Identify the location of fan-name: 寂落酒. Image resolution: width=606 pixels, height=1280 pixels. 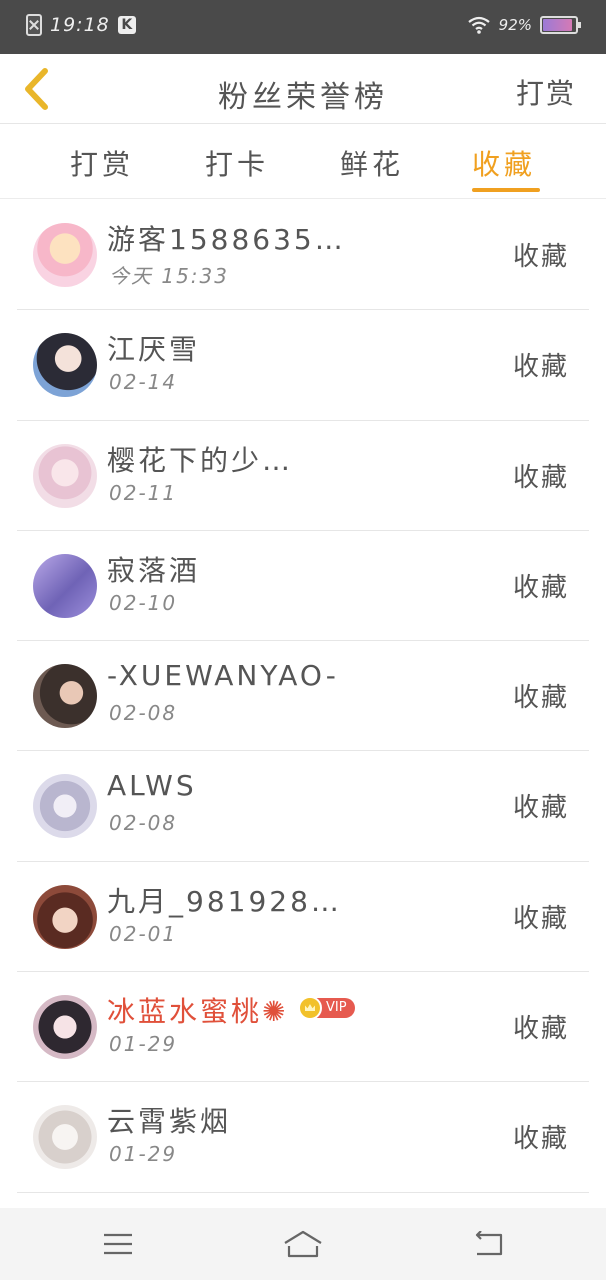
(154, 570).